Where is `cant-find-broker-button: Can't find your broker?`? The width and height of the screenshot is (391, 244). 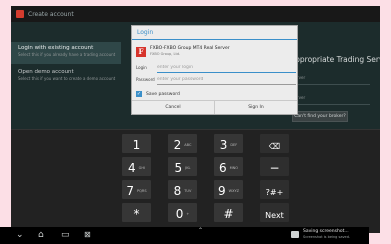
cant-find-broker-button: Can't find your broker? is located at coordinates (320, 116).